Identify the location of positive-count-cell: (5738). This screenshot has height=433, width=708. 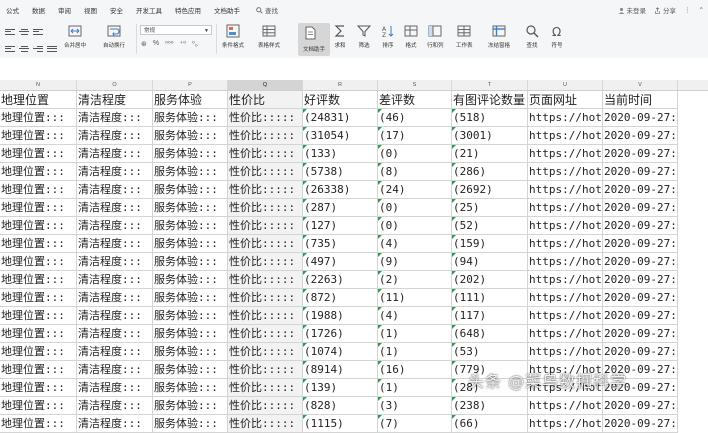
(340, 172).